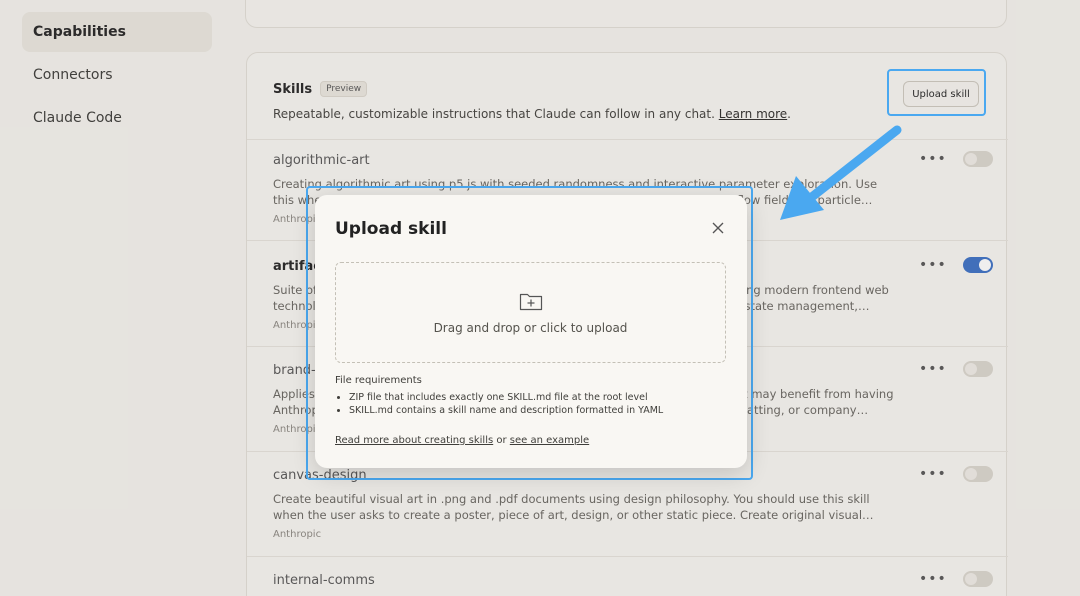 The image size is (1080, 596). What do you see at coordinates (530, 312) in the screenshot?
I see `file-dropzone: Drag and drop or click to upload` at bounding box center [530, 312].